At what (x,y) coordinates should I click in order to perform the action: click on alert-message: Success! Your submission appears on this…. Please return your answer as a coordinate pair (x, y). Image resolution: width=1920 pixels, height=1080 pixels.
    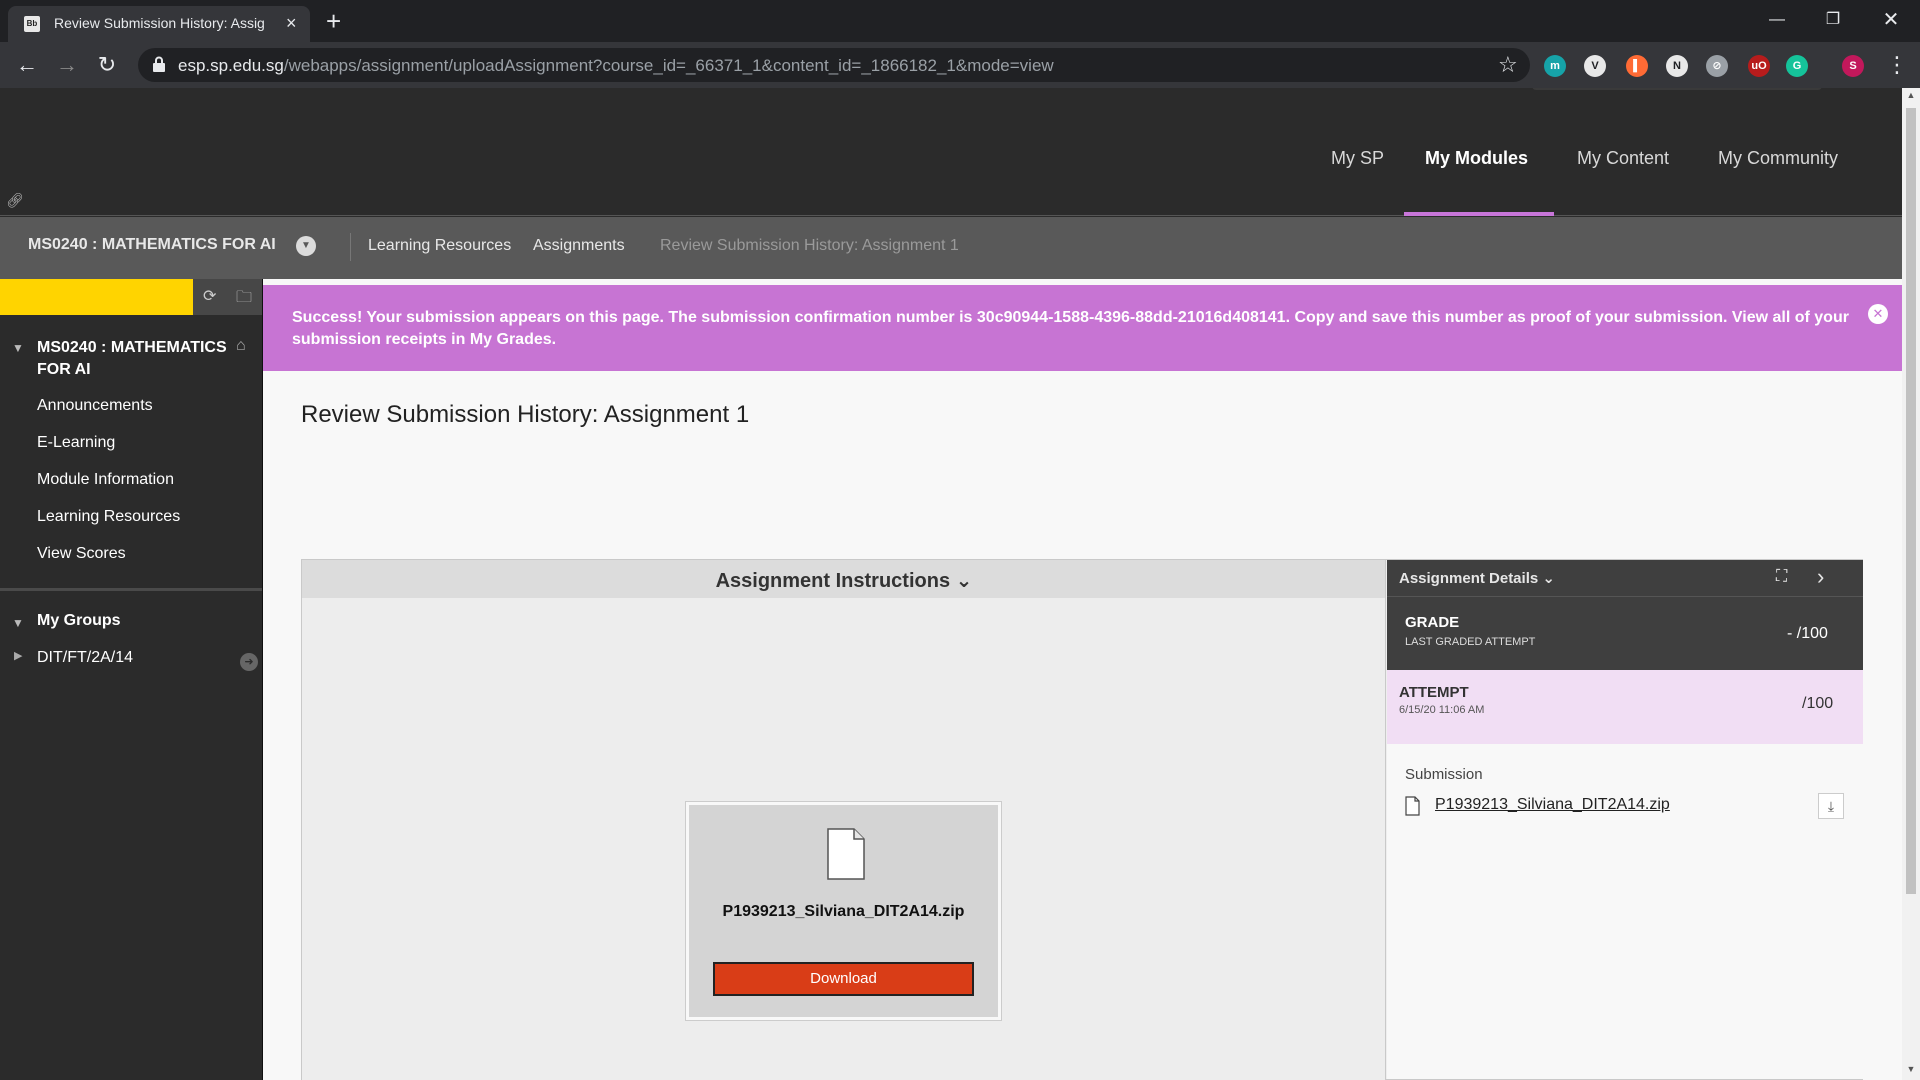
    Looking at the image, I should click on (1070, 328).